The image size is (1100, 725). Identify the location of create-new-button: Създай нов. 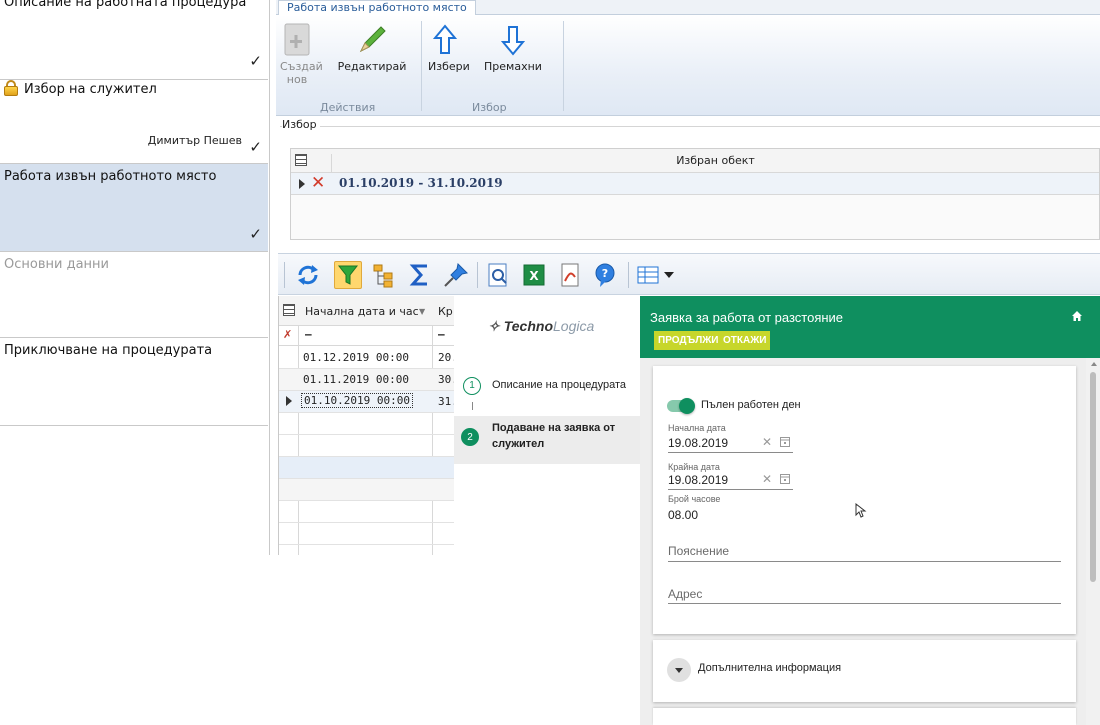
(301, 54).